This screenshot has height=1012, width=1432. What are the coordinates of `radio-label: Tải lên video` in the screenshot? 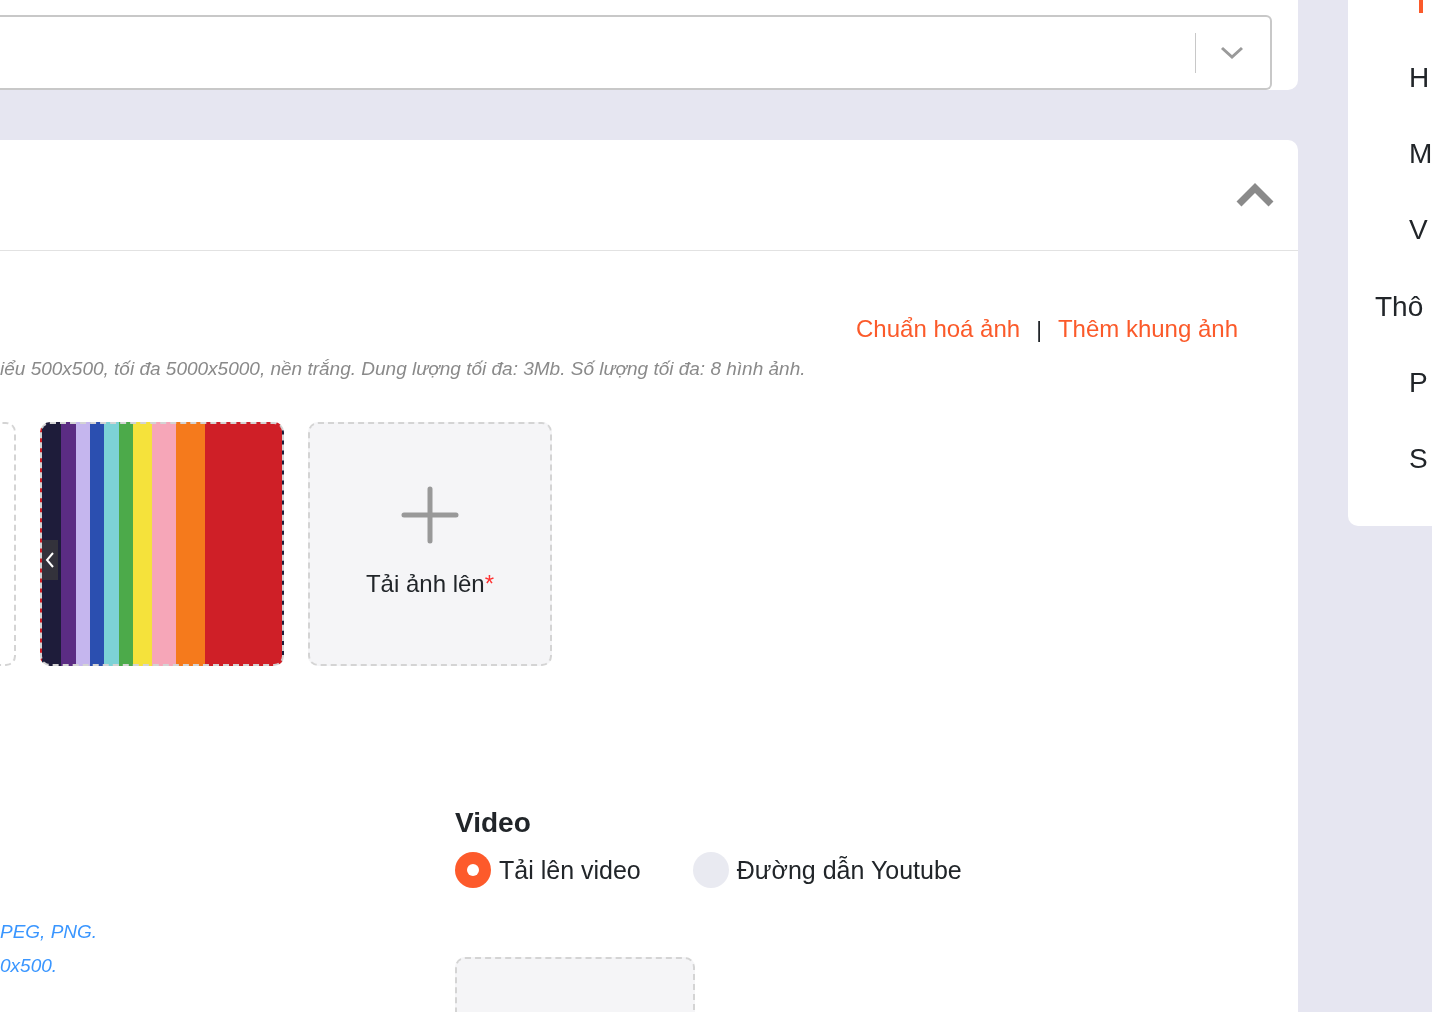 It's located at (570, 870).